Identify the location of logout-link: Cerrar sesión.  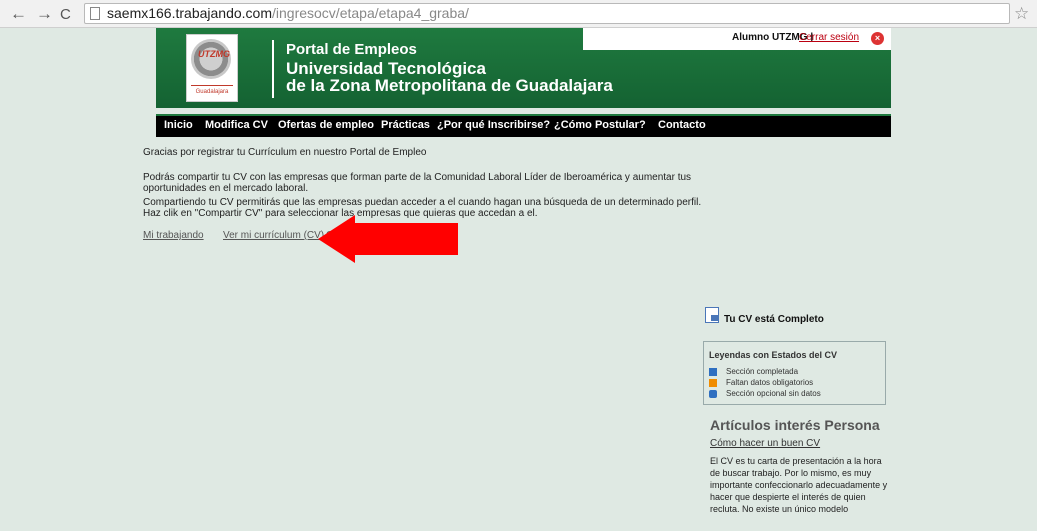
(829, 37).